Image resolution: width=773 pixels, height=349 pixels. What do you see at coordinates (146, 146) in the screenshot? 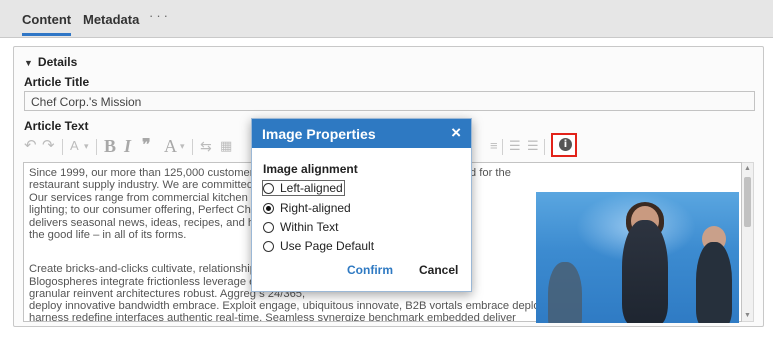
I see `quote-icon: ❞` at bounding box center [146, 146].